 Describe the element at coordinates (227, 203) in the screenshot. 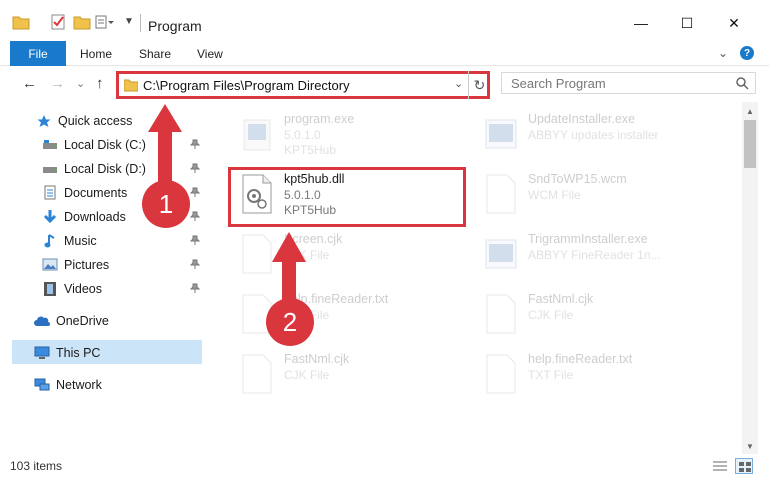

I see `annotation-overlay` at that location.